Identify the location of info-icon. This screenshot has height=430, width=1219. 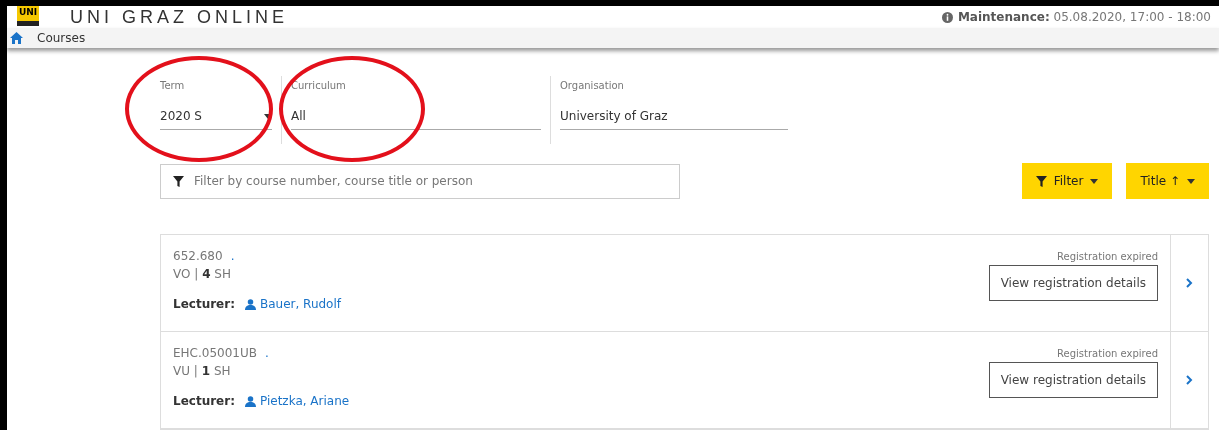
(947, 17).